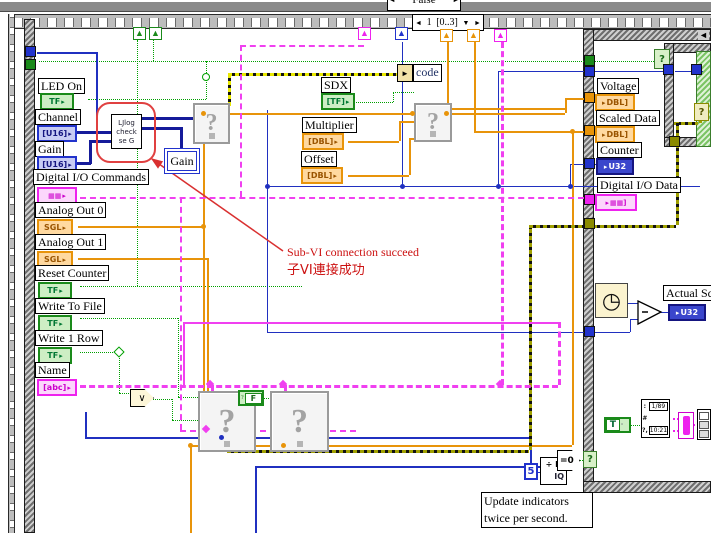 The image size is (711, 533). Describe the element at coordinates (658, 430) in the screenshot. I see `time-glyph: 10:21` at that location.